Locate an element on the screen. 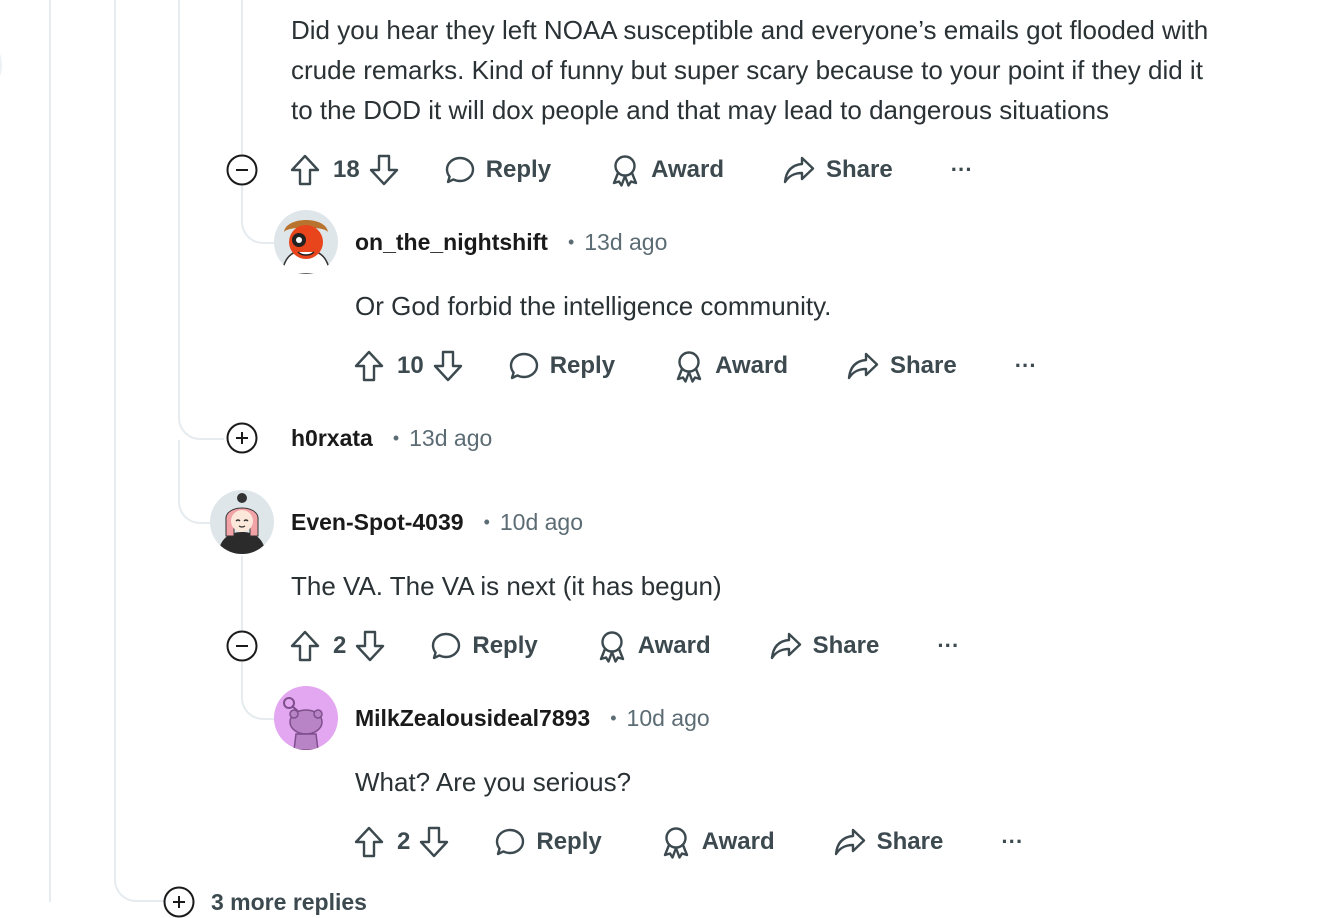 The height and width of the screenshot is (918, 1340). thread-curve-c5 is located at coordinates (258, 691).